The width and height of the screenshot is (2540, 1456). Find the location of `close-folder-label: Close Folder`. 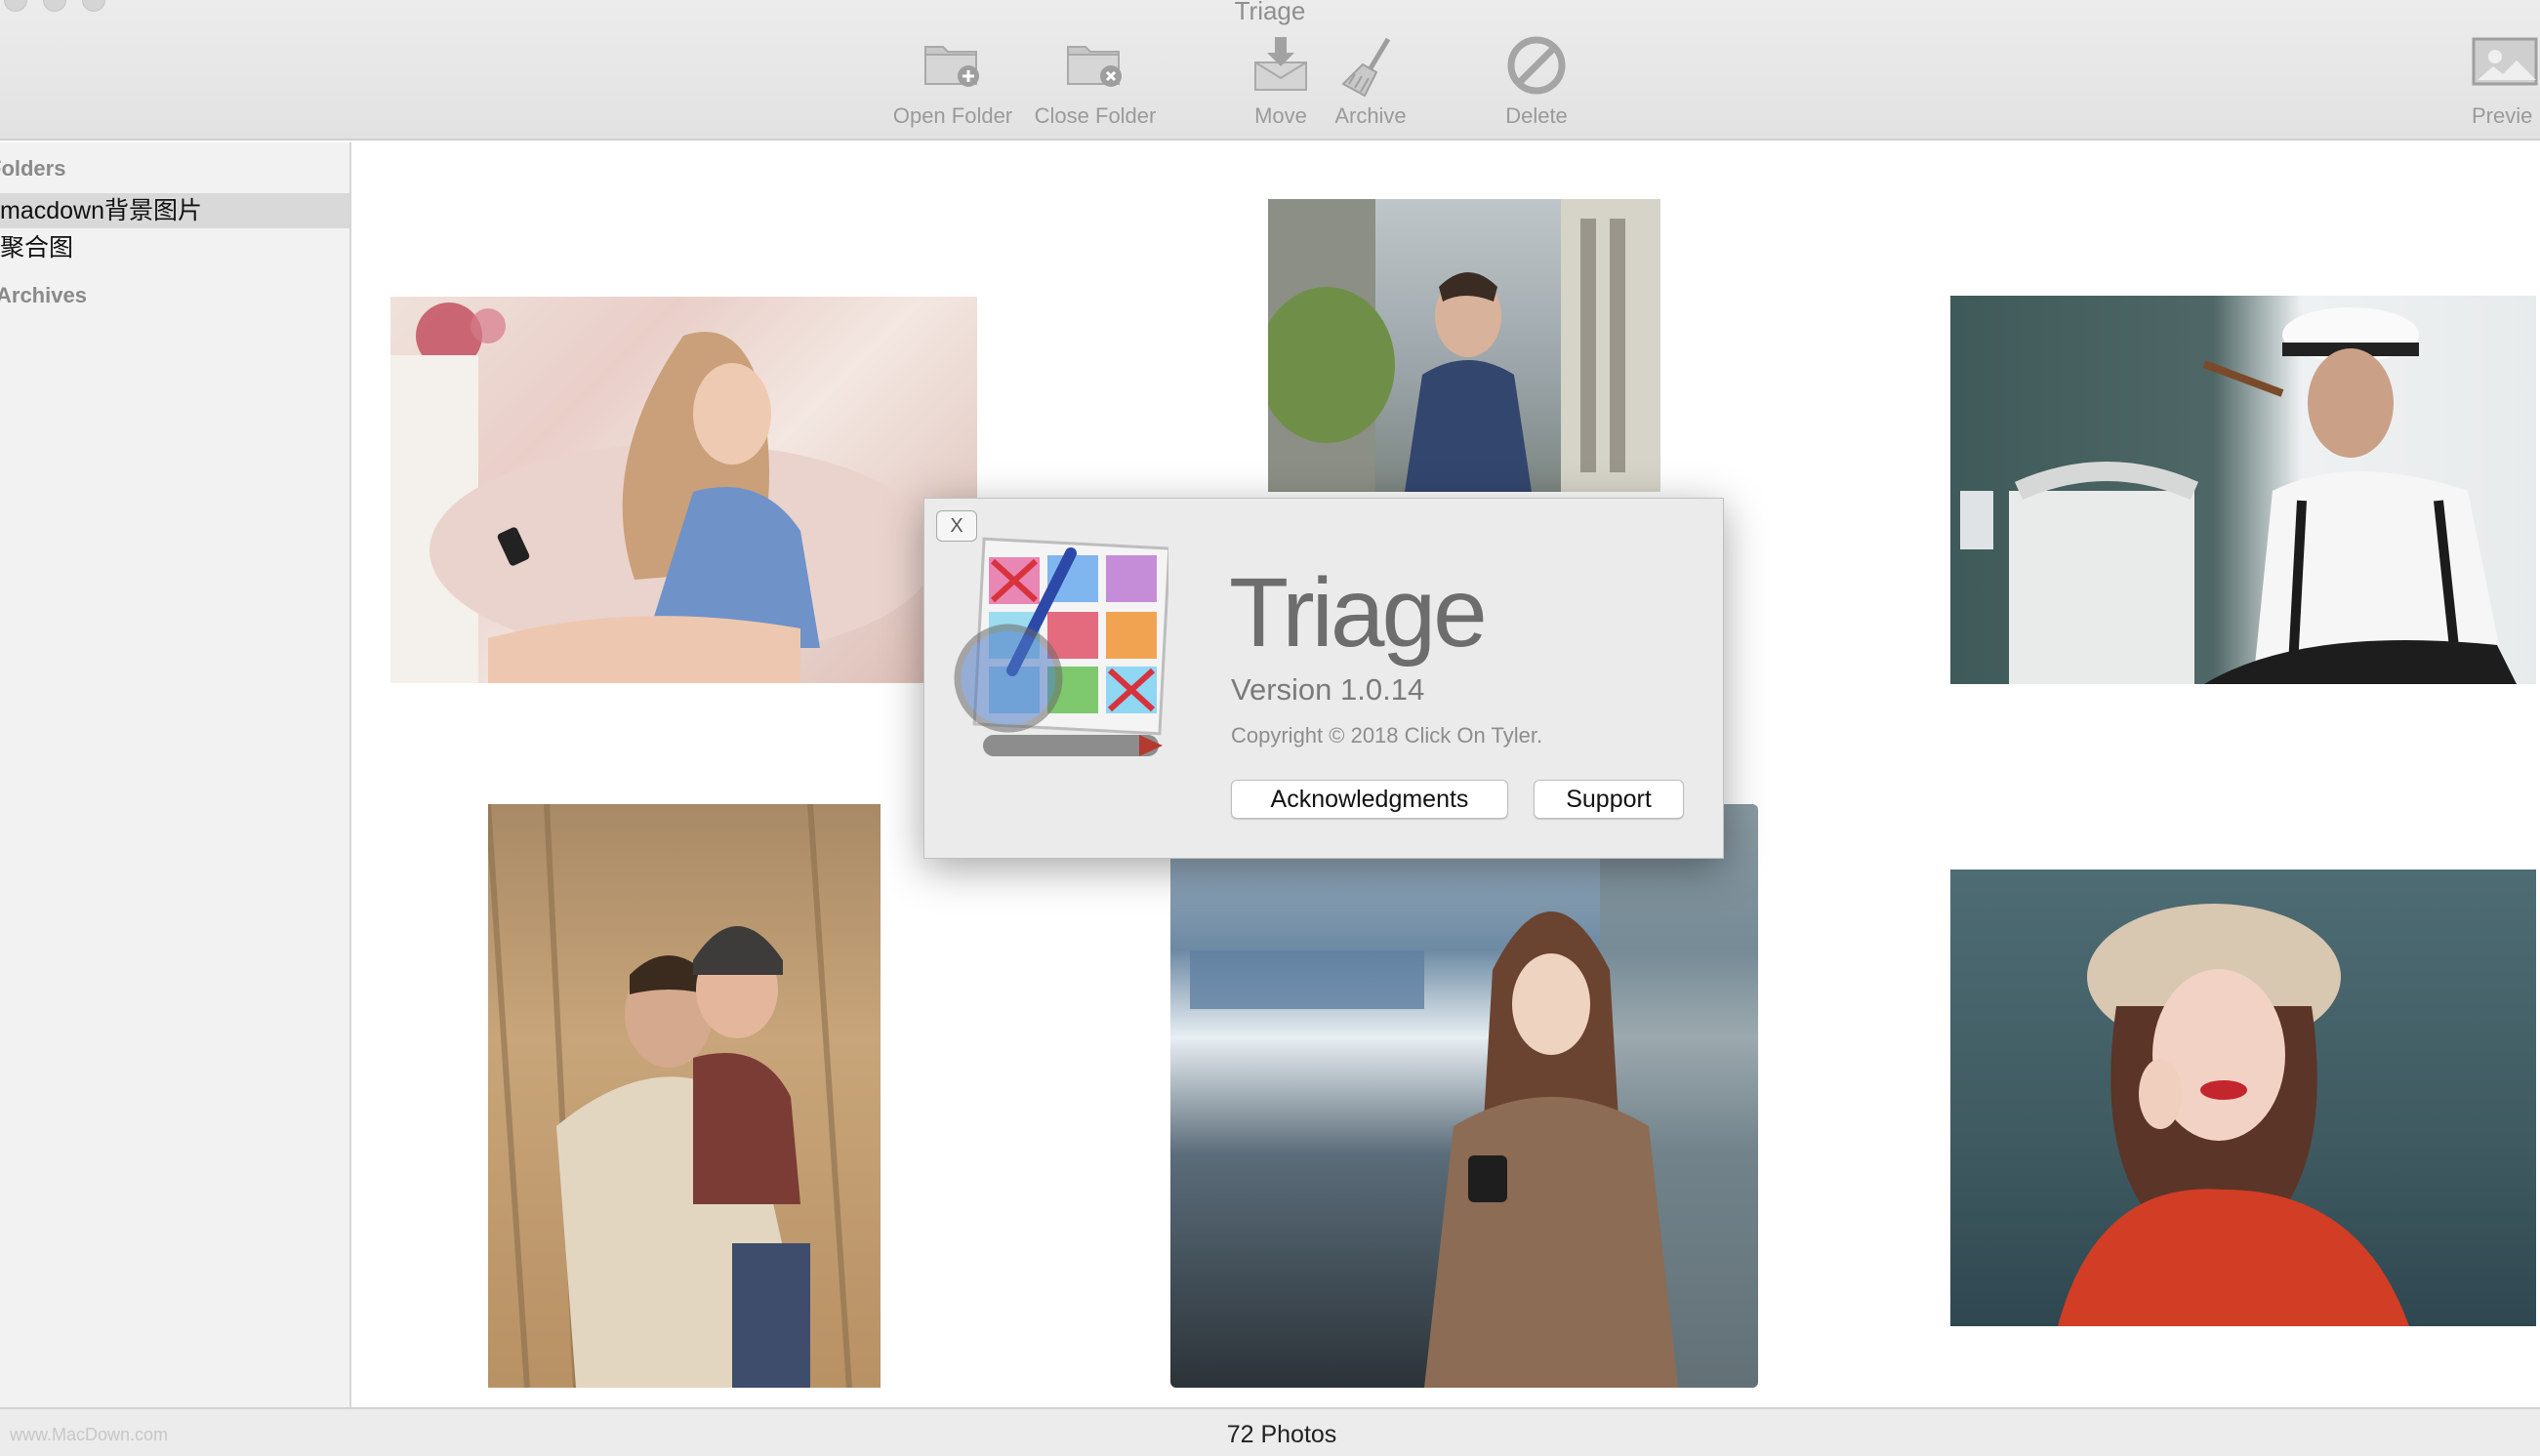

close-folder-label: Close Folder is located at coordinates (1096, 115).